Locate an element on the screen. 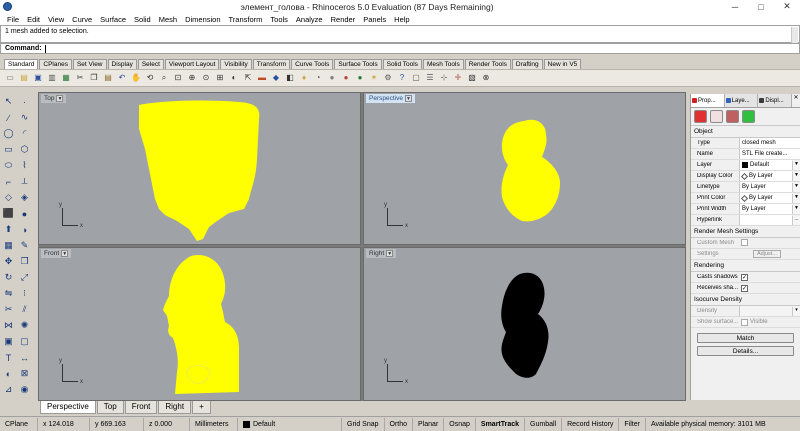  prop-row-layer: Layer Default ▼ is located at coordinates (745, 165).